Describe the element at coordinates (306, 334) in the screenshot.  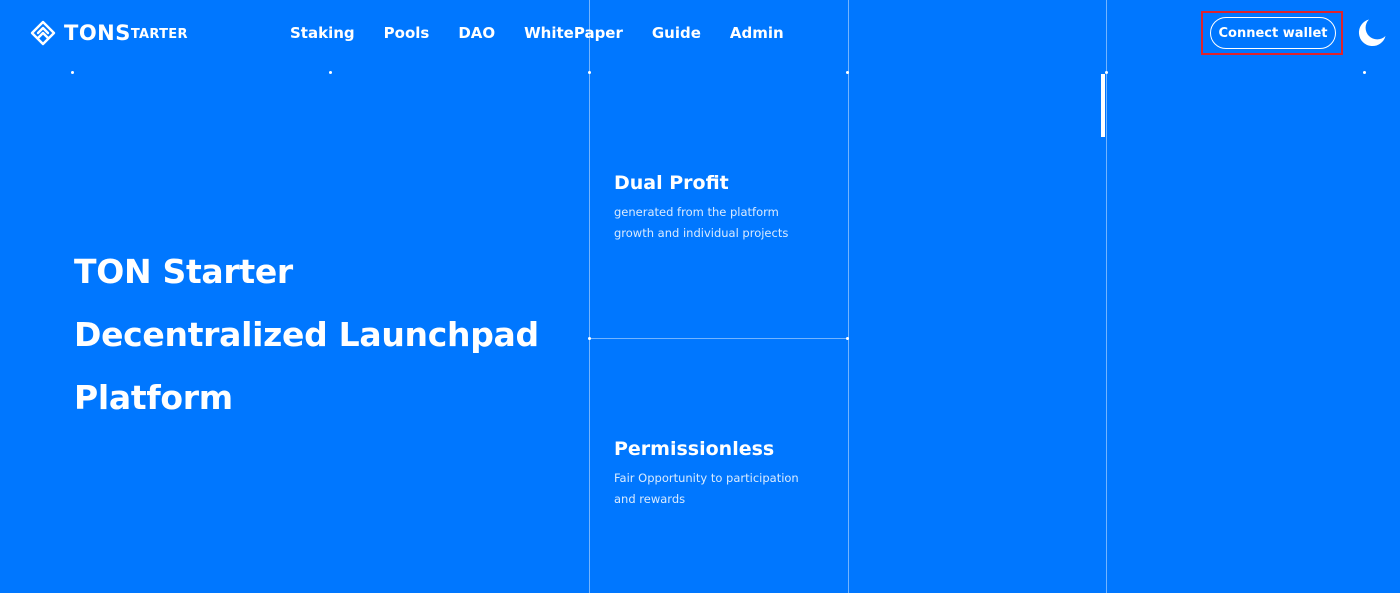
I see `hero-title-line: Decentralized Launchpad` at that location.